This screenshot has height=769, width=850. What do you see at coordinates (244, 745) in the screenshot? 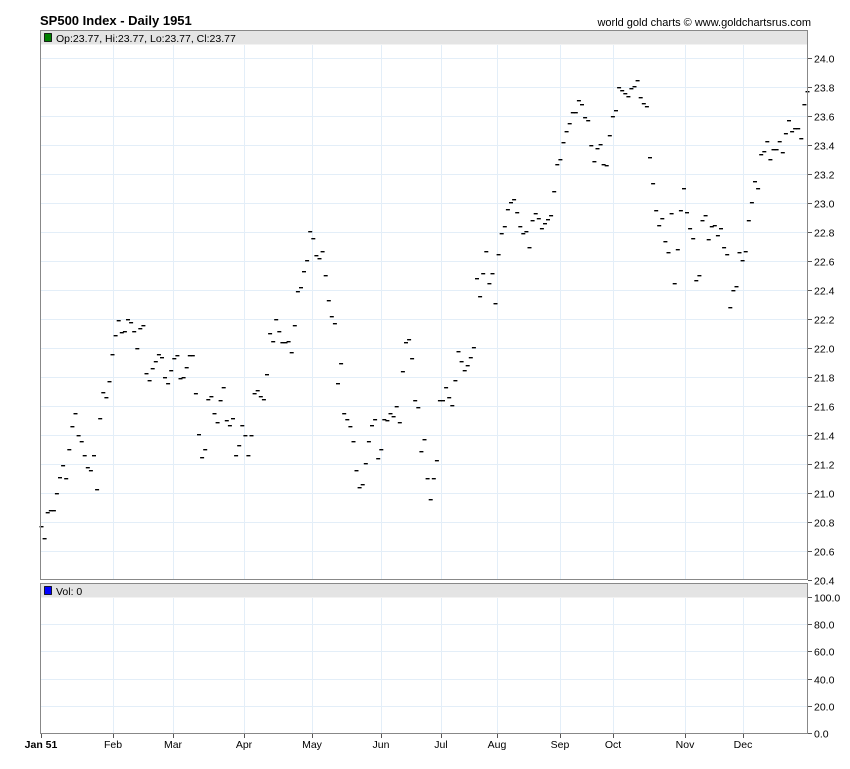
I see `x-tick-label: Apr` at bounding box center [244, 745].